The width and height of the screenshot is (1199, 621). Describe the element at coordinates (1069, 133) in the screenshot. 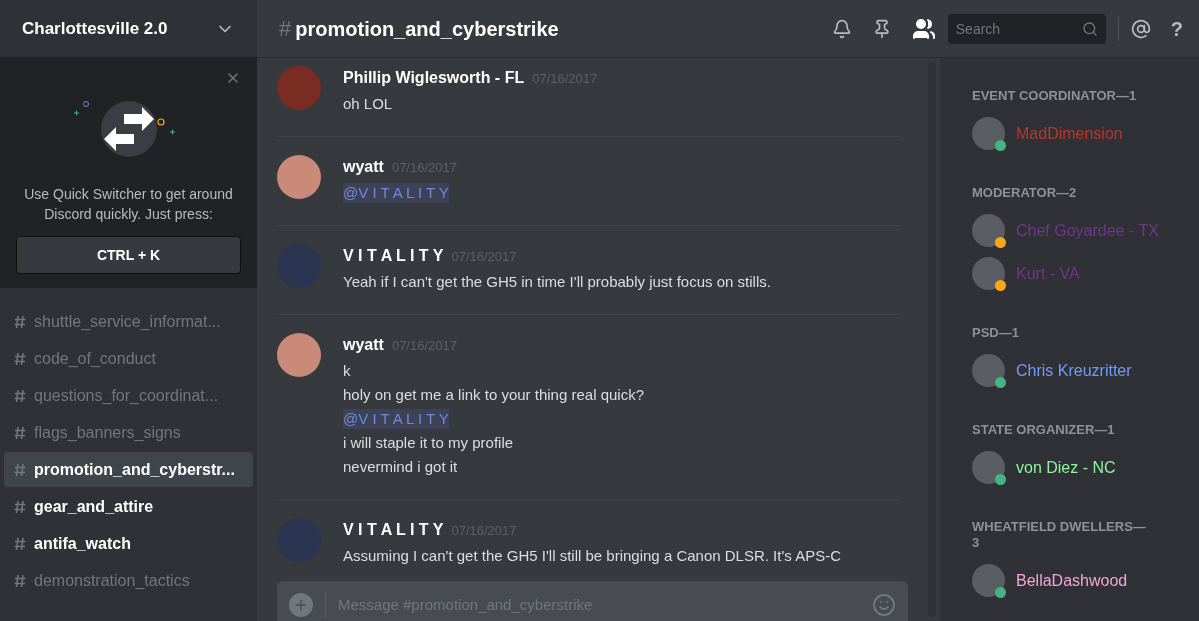

I see `member-name: MadDimension` at that location.